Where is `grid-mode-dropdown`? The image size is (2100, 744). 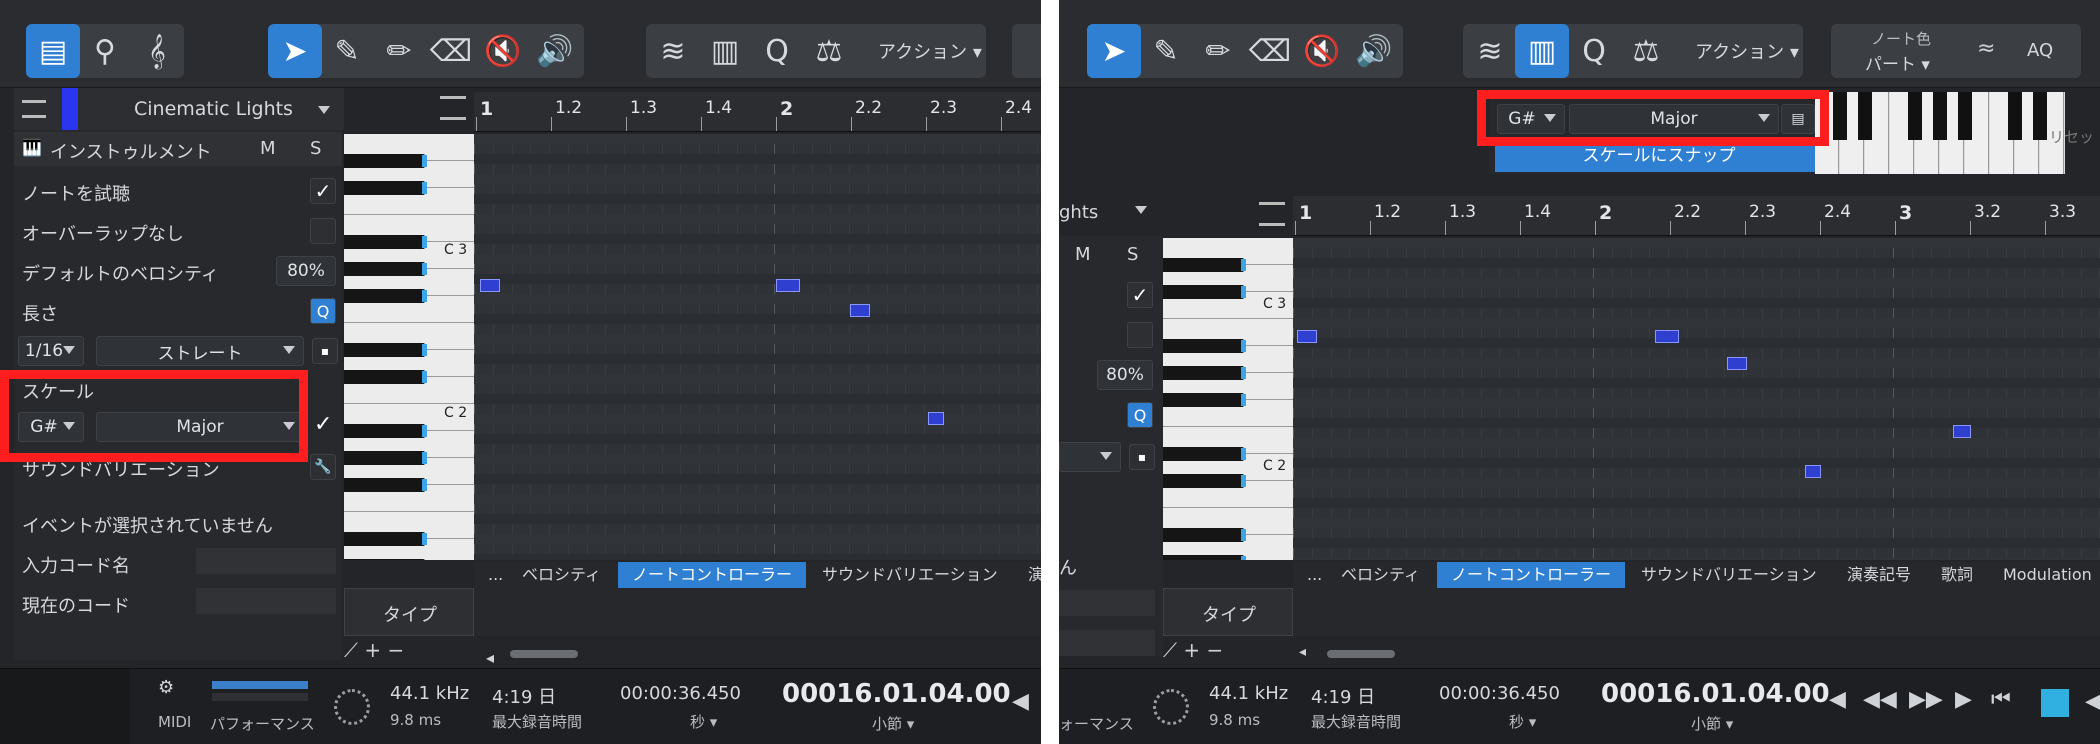
grid-mode-dropdown is located at coordinates (1090, 457).